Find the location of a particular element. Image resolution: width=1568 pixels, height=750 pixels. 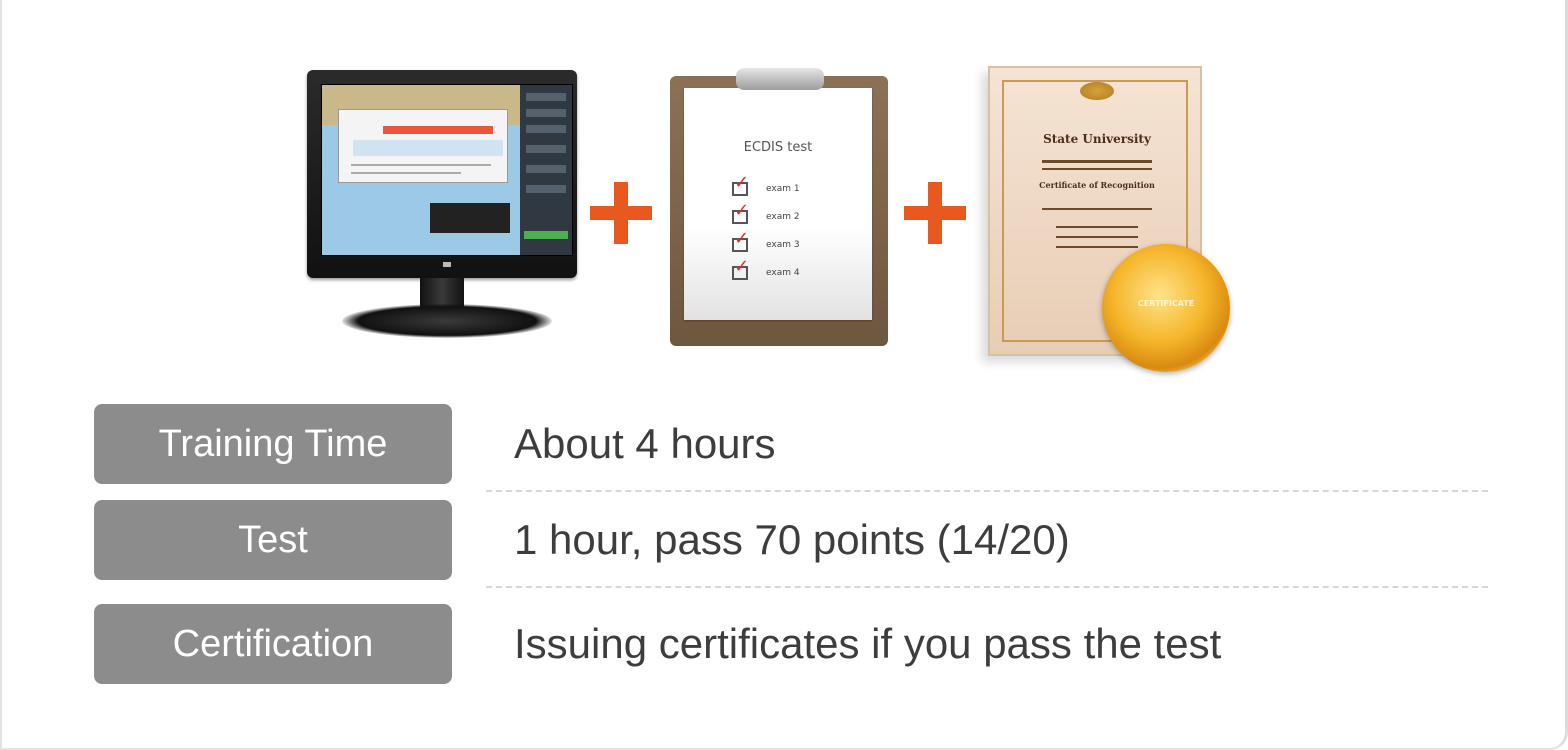

ornament-icon is located at coordinates (1097, 91).